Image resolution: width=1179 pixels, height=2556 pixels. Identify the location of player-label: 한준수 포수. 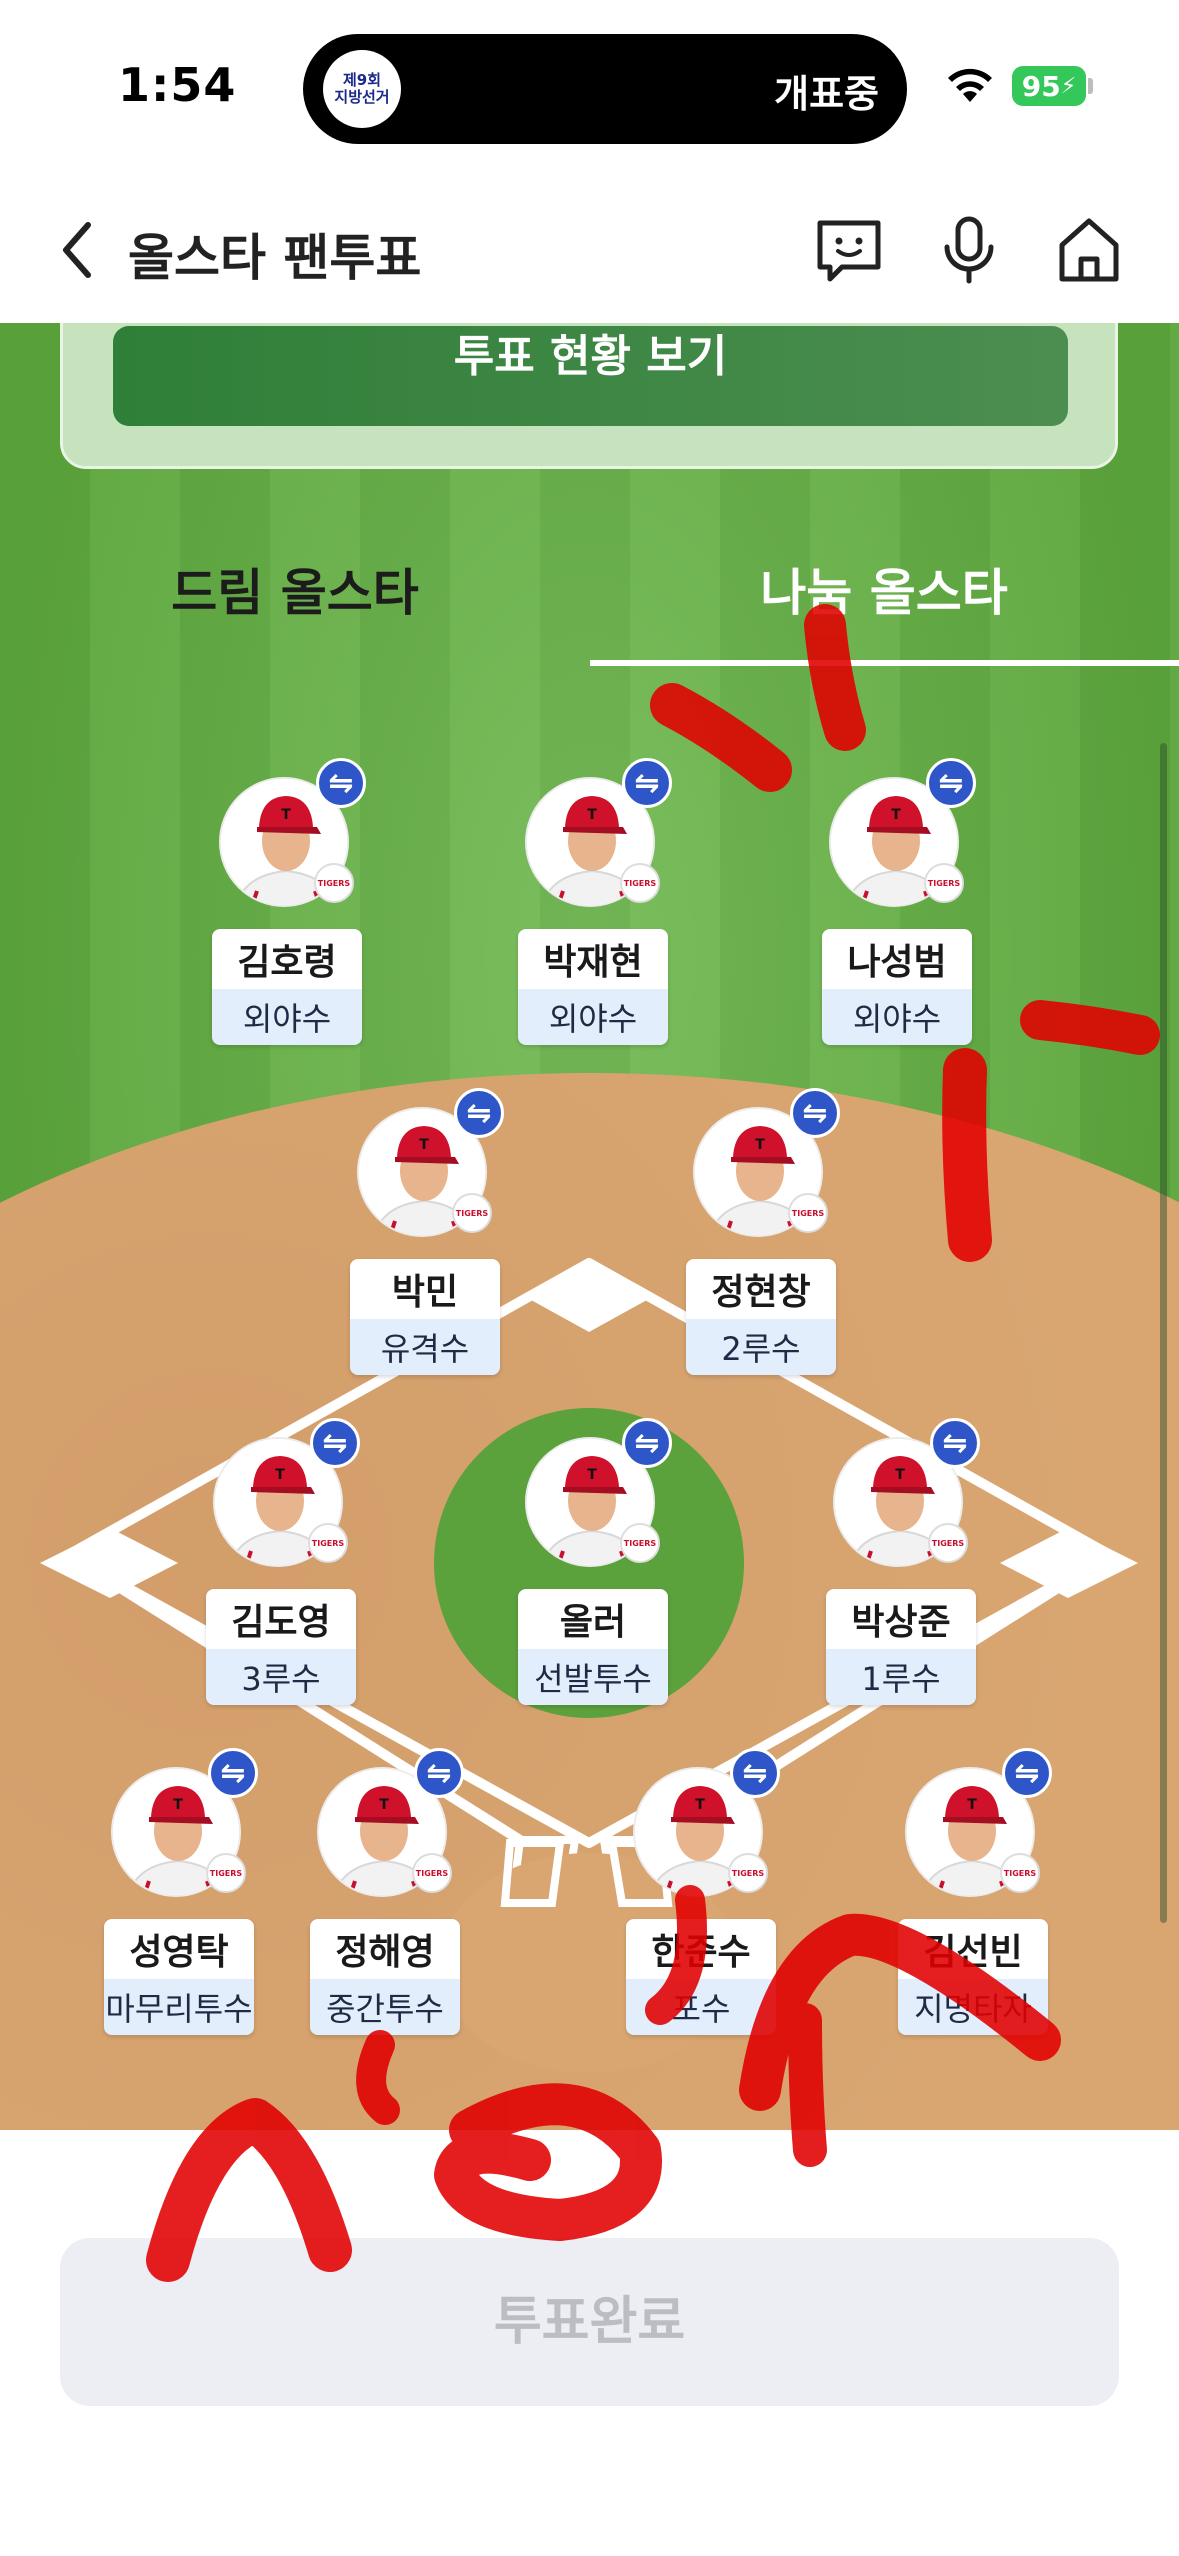
(701, 1977).